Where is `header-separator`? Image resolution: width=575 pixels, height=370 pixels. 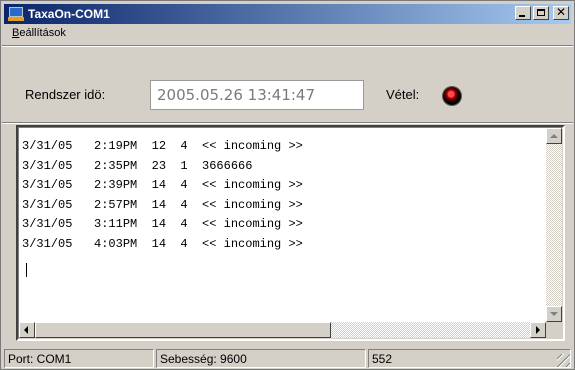
header-separator is located at coordinates (287, 123).